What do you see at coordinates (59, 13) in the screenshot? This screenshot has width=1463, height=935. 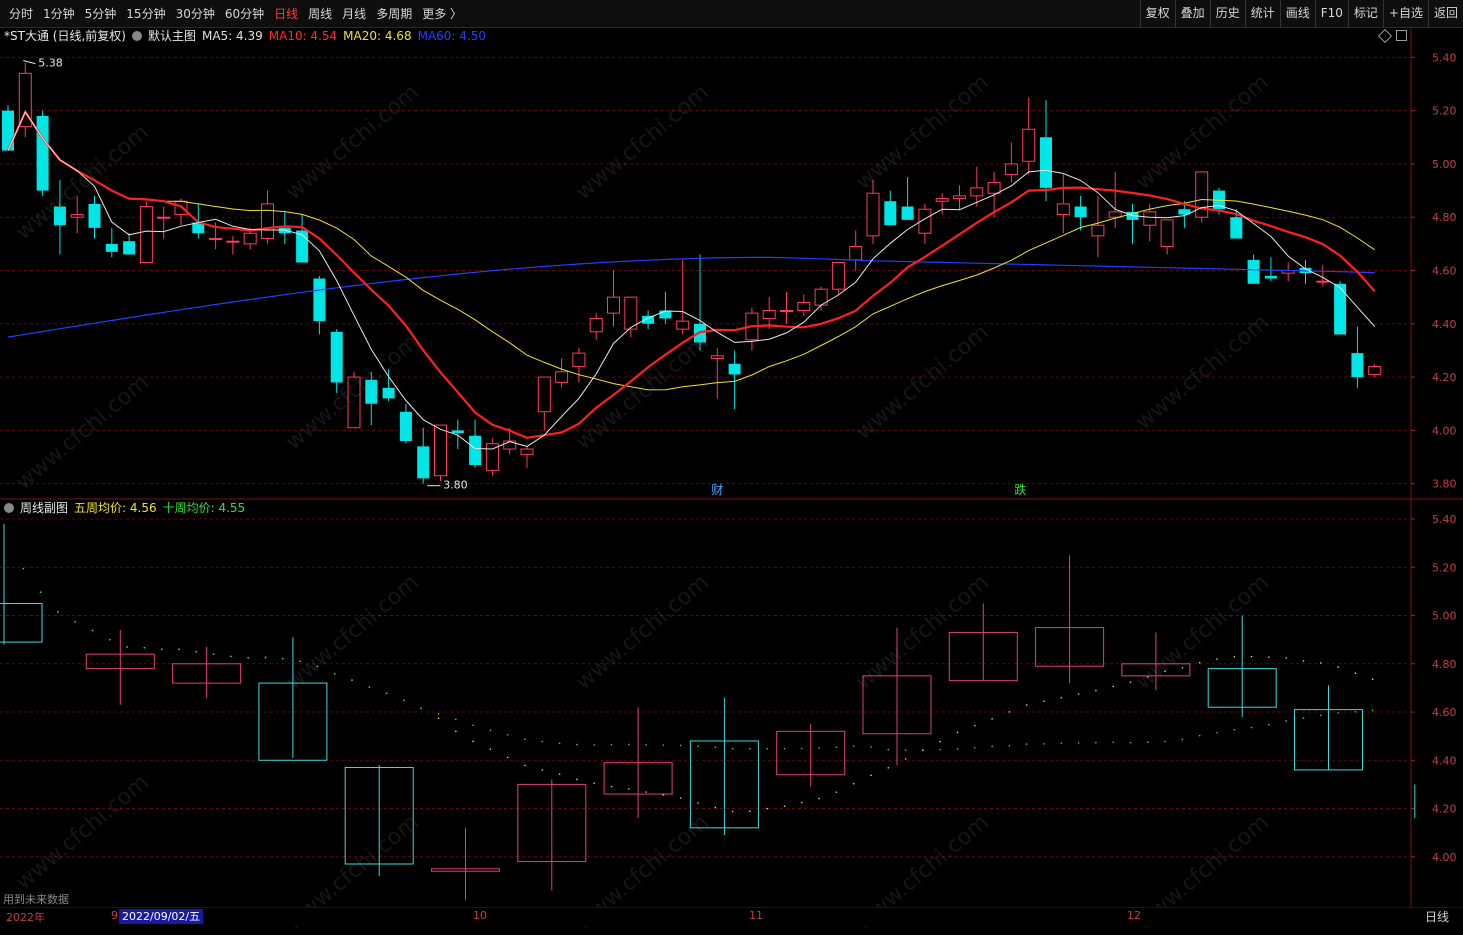 I see `period-tab-1: 1分钟` at bounding box center [59, 13].